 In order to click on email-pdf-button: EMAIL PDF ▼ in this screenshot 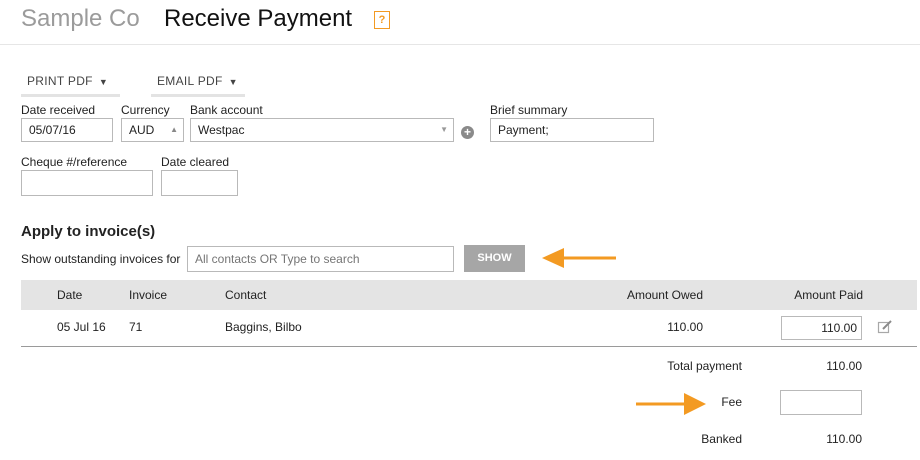, I will do `click(198, 82)`.